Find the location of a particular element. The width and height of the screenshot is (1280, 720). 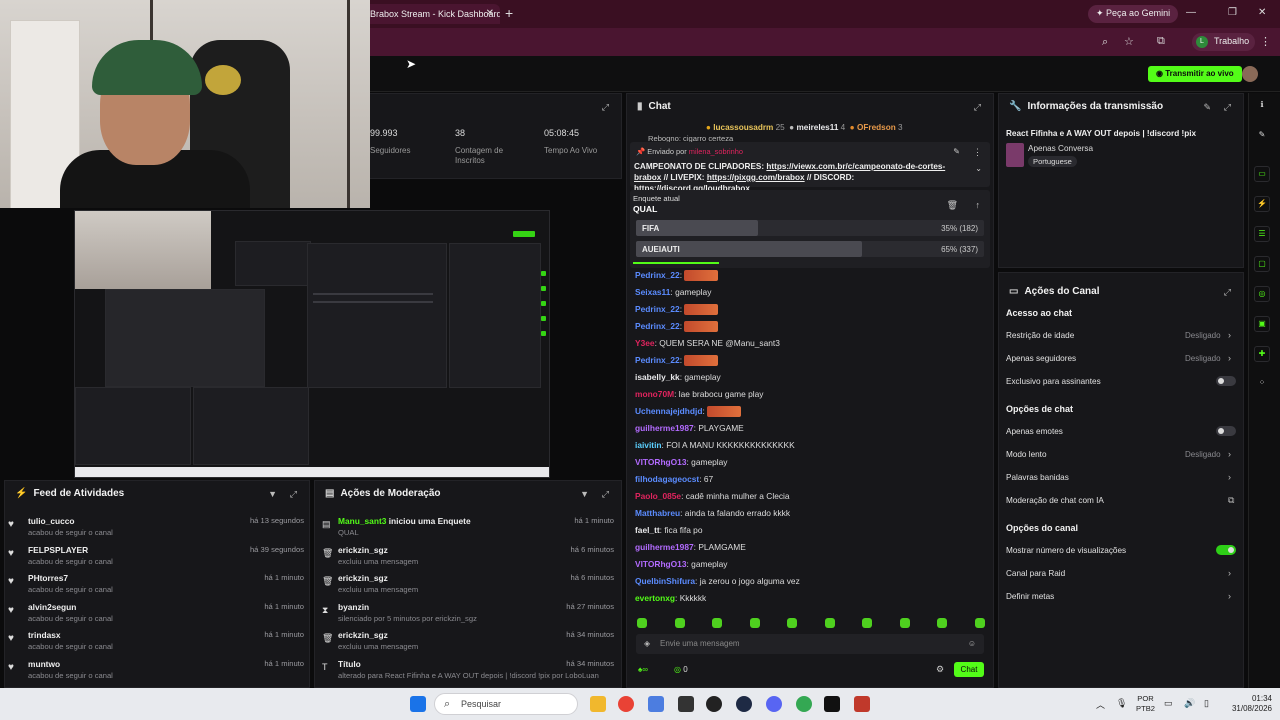

setting-label: Palavras banidas is located at coordinates (1037, 477).